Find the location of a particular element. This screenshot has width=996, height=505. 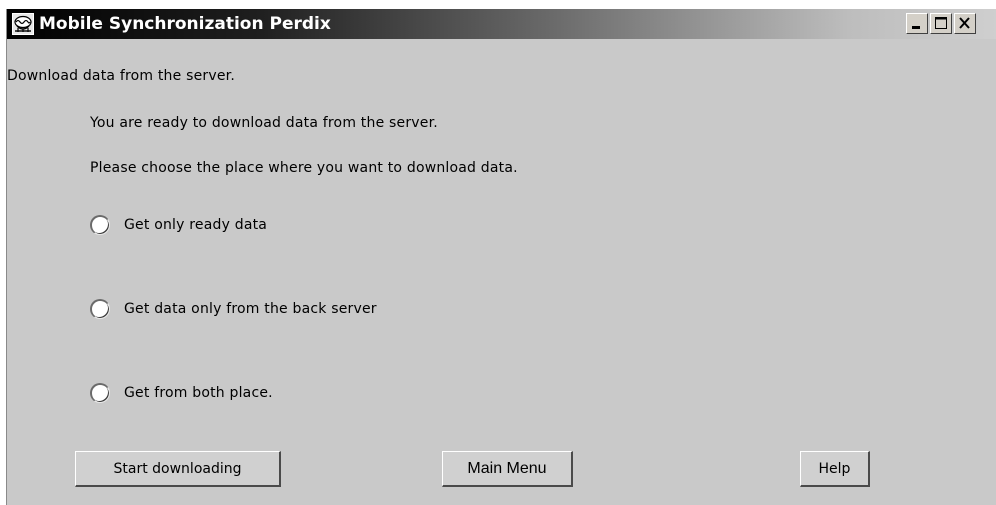

app-menu-icon is located at coordinates (23, 24).